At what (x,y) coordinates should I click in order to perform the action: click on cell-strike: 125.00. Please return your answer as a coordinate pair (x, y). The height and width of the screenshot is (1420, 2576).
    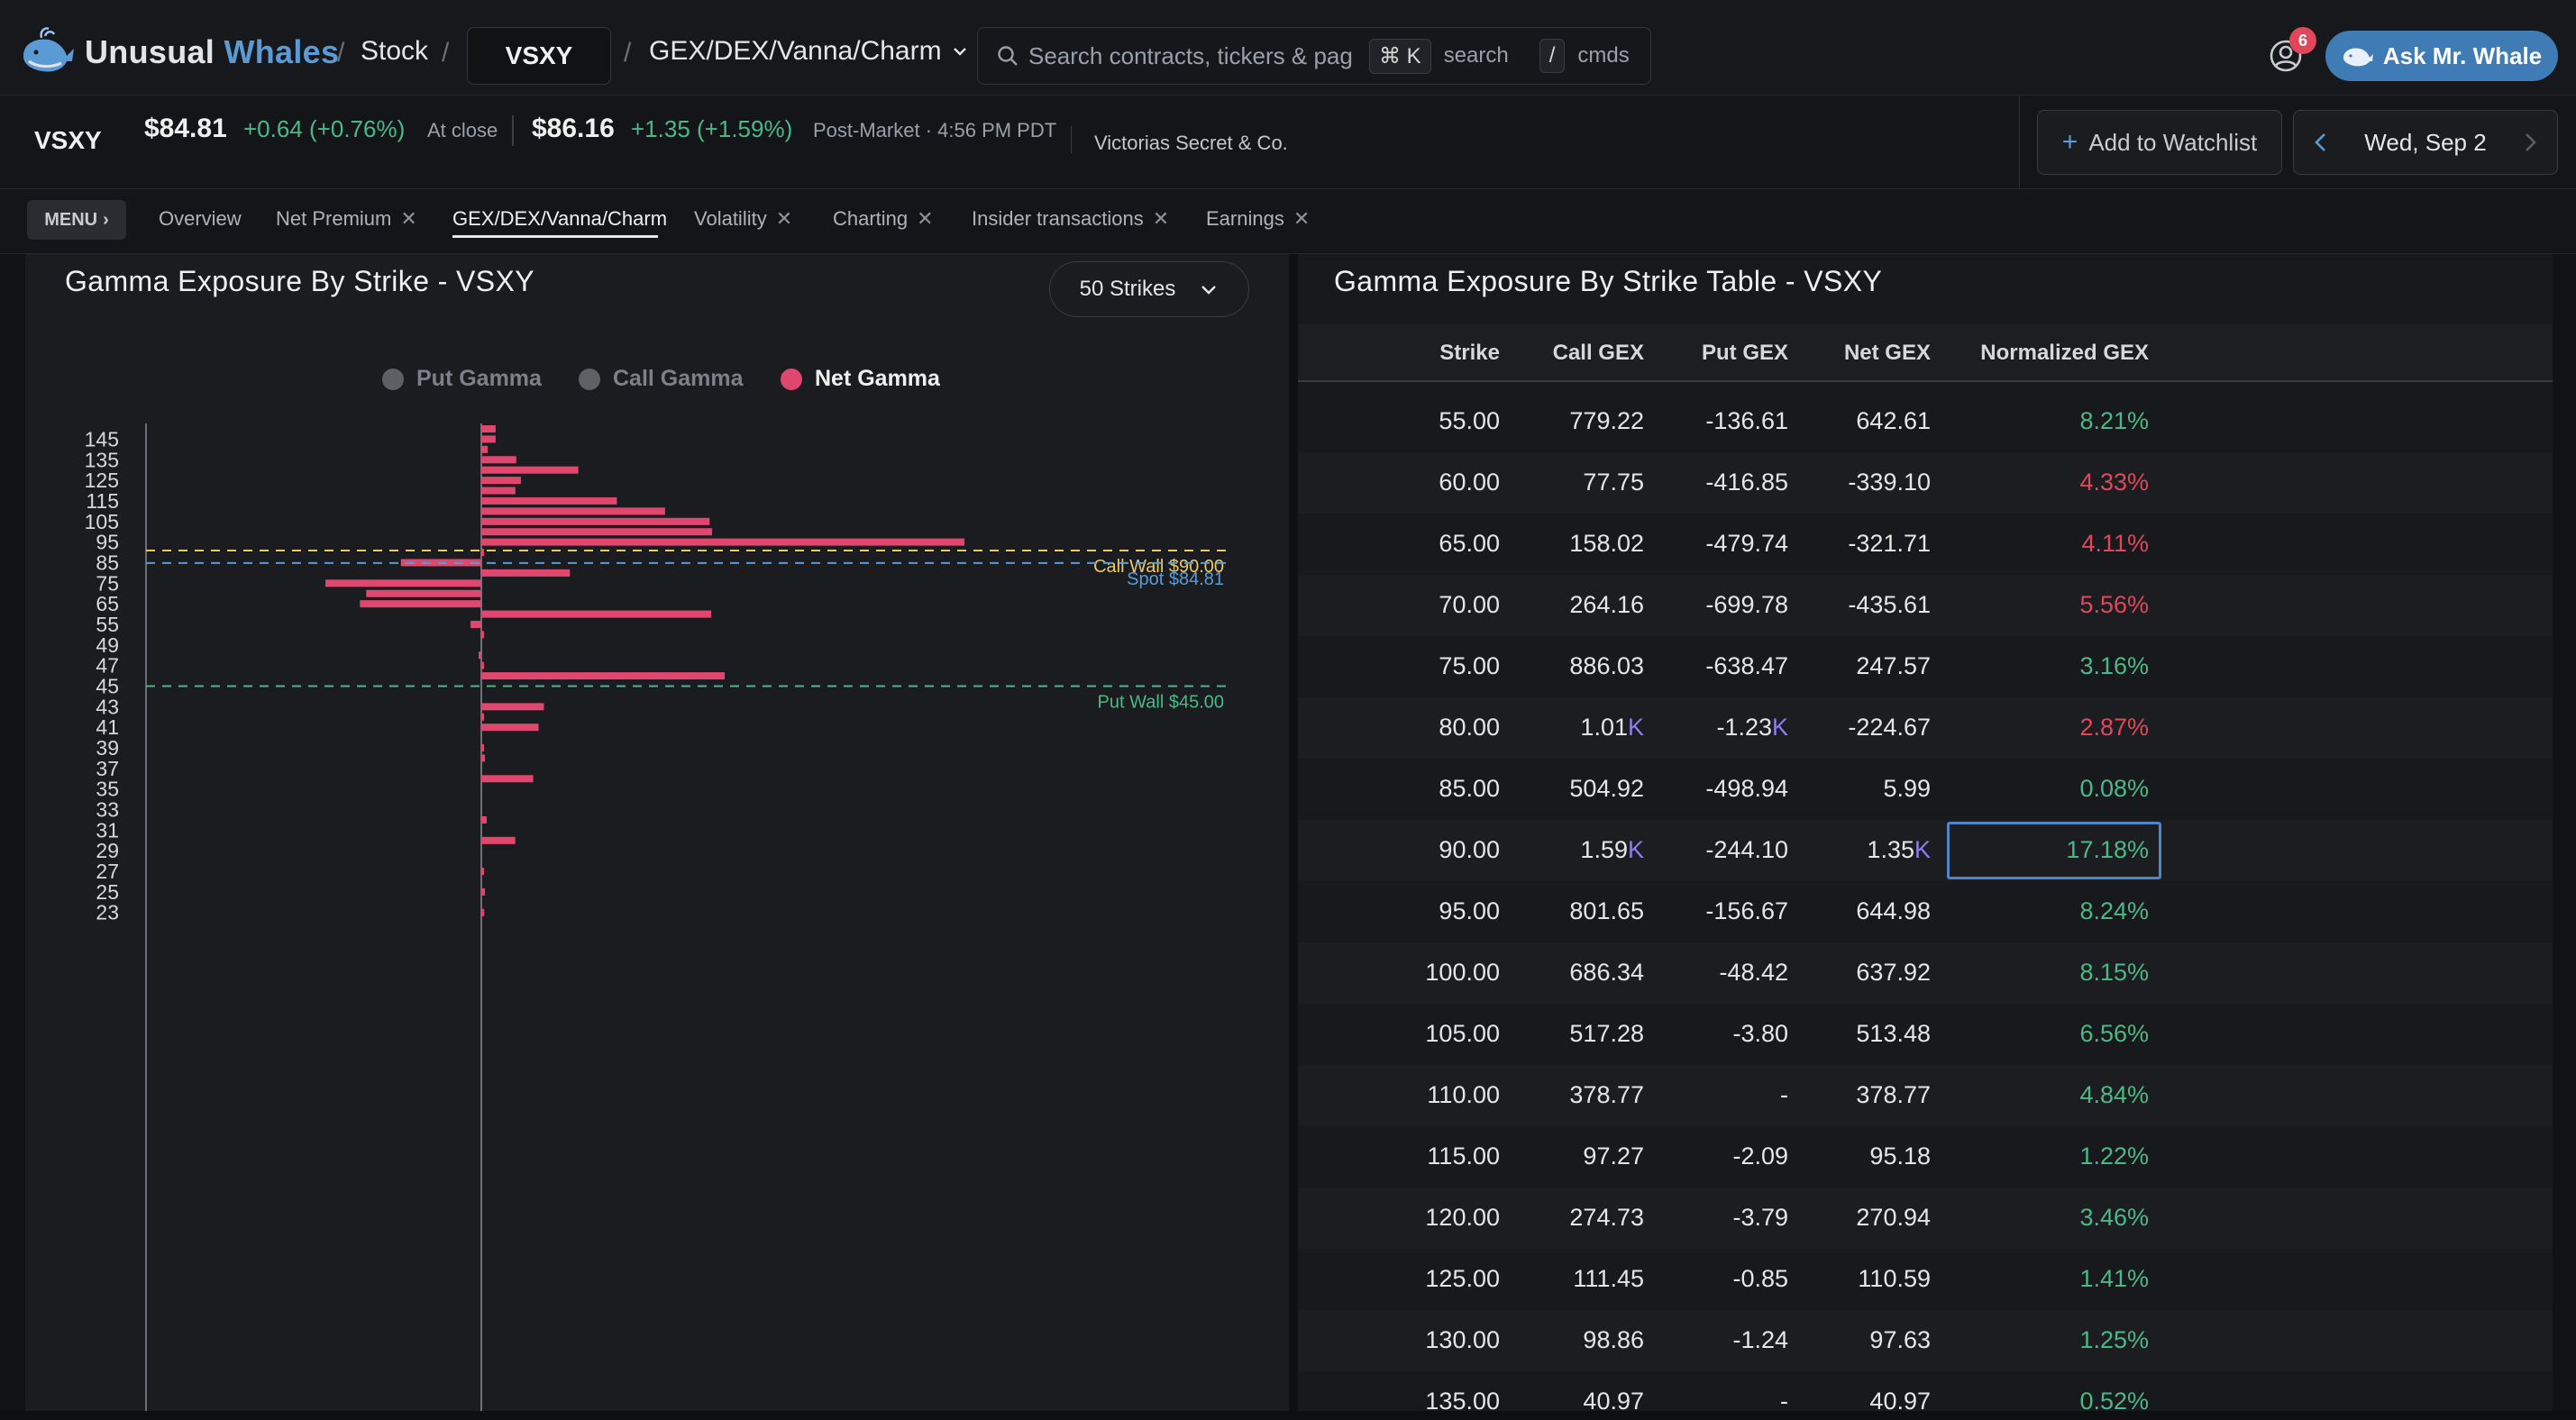
    Looking at the image, I should click on (1462, 1279).